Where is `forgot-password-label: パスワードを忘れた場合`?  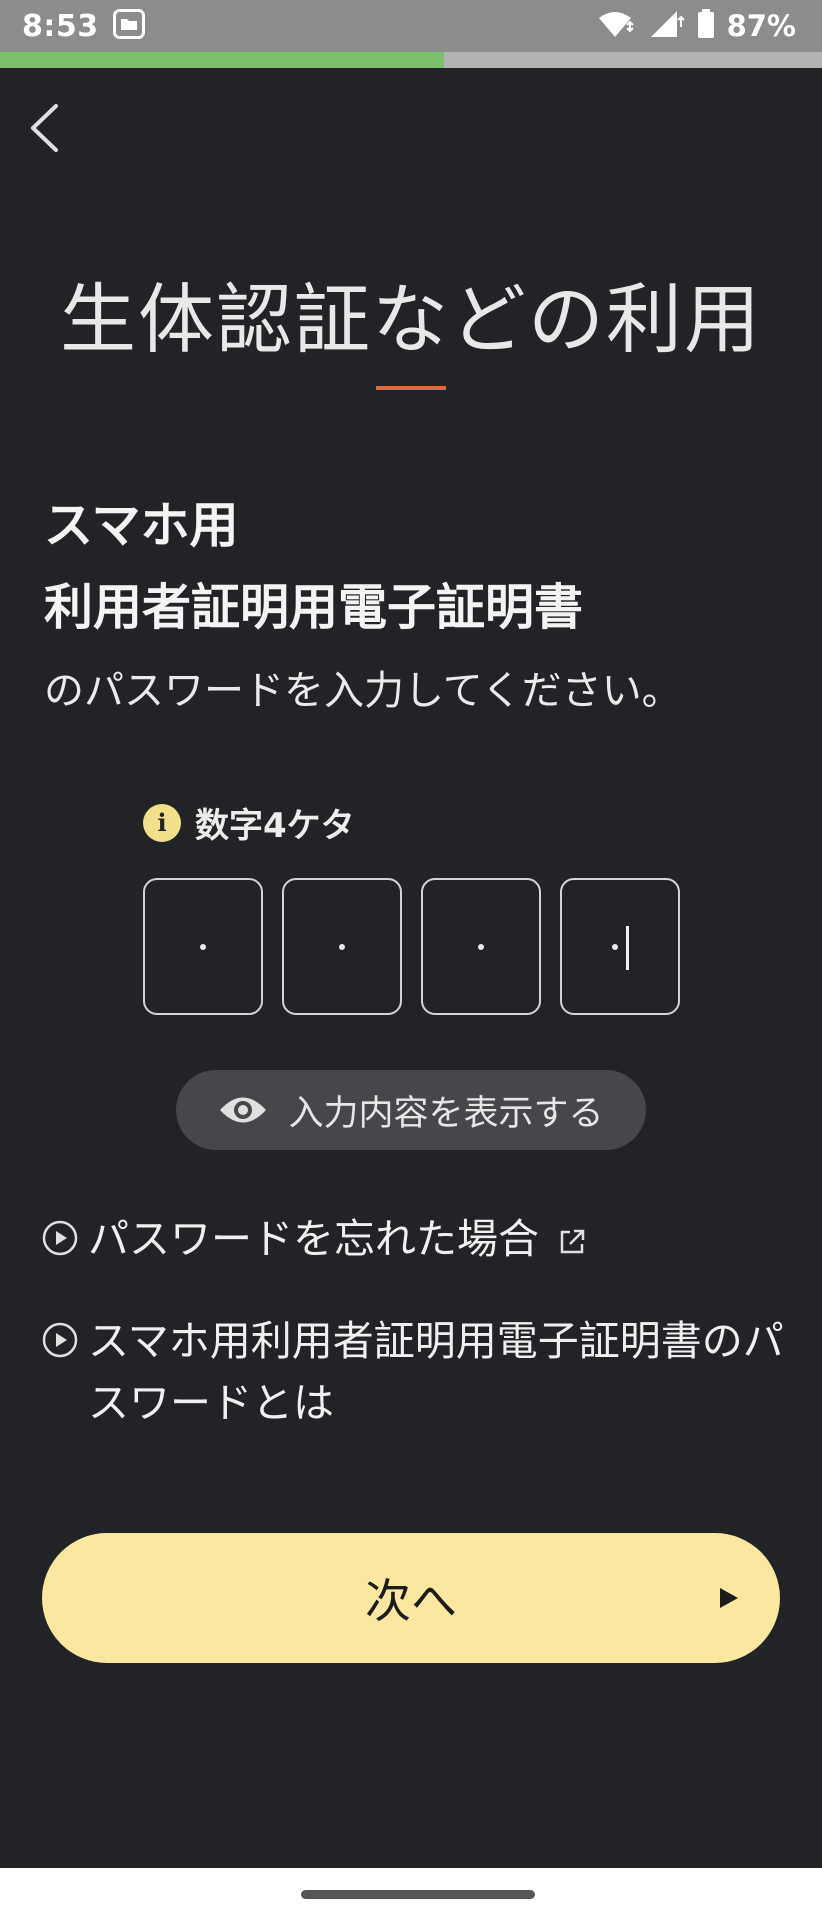 forgot-password-label: パスワードを忘れた場合 is located at coordinates (313, 1239).